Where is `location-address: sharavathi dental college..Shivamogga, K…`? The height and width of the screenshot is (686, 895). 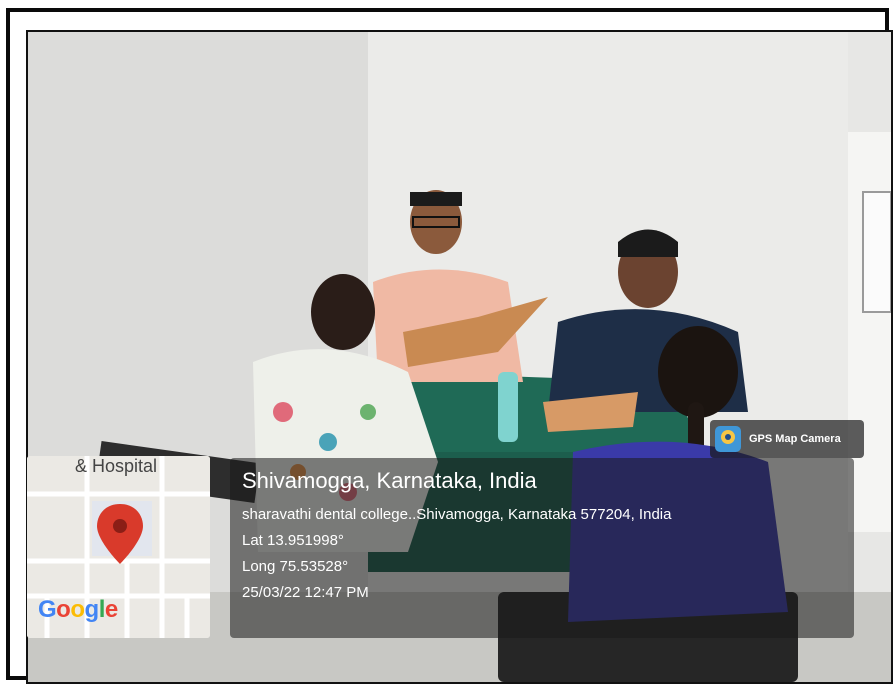 location-address: sharavathi dental college..Shivamogga, K… is located at coordinates (457, 514).